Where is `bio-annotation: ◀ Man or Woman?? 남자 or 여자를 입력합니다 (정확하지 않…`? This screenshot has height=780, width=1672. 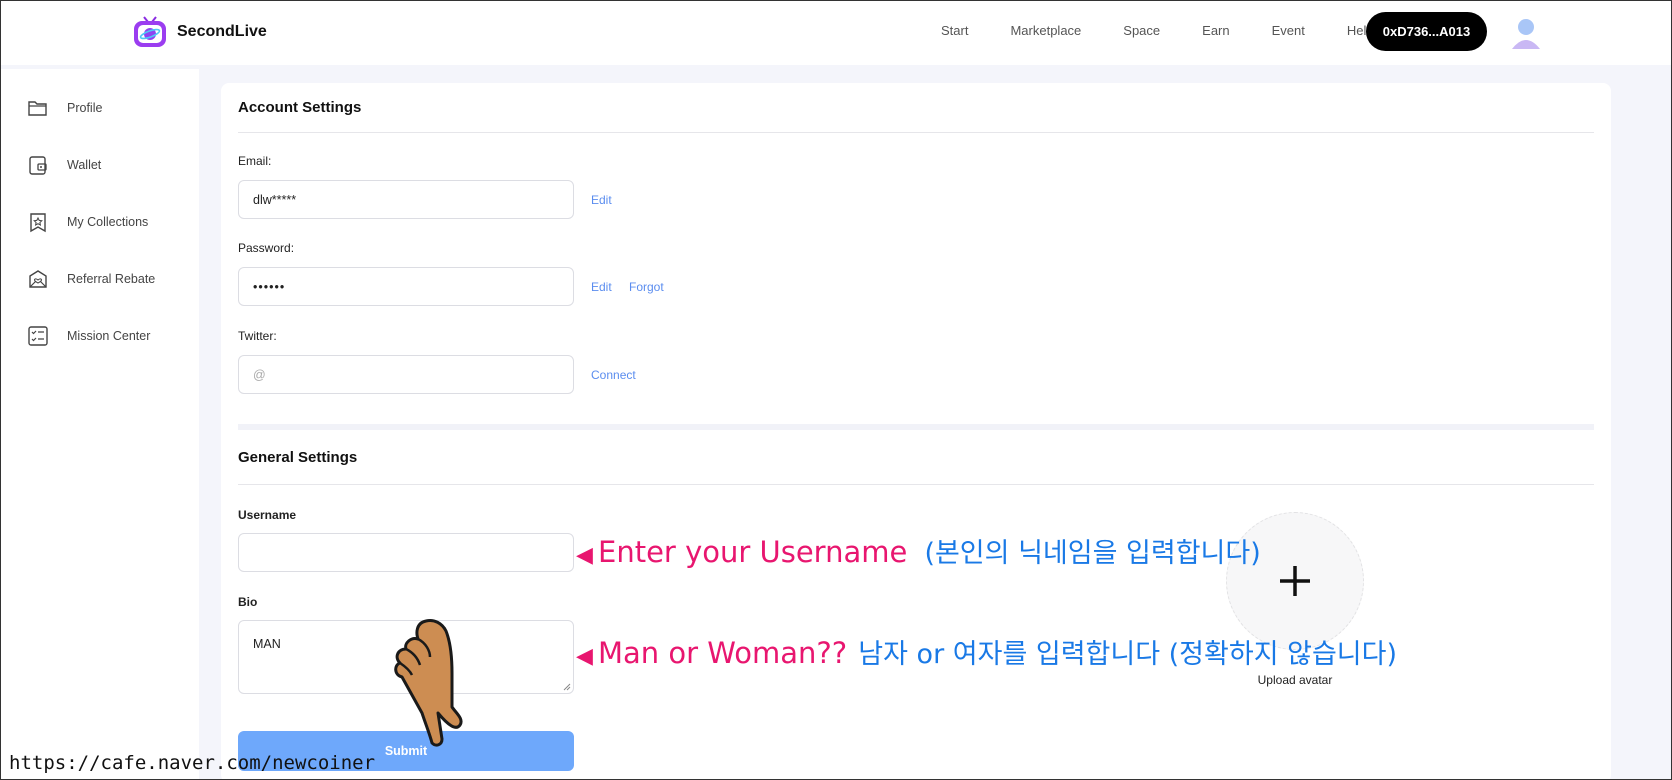 bio-annotation: ◀ Man or Woman?? 남자 or 여자를 입력합니다 (정확하지 않… is located at coordinates (986, 651).